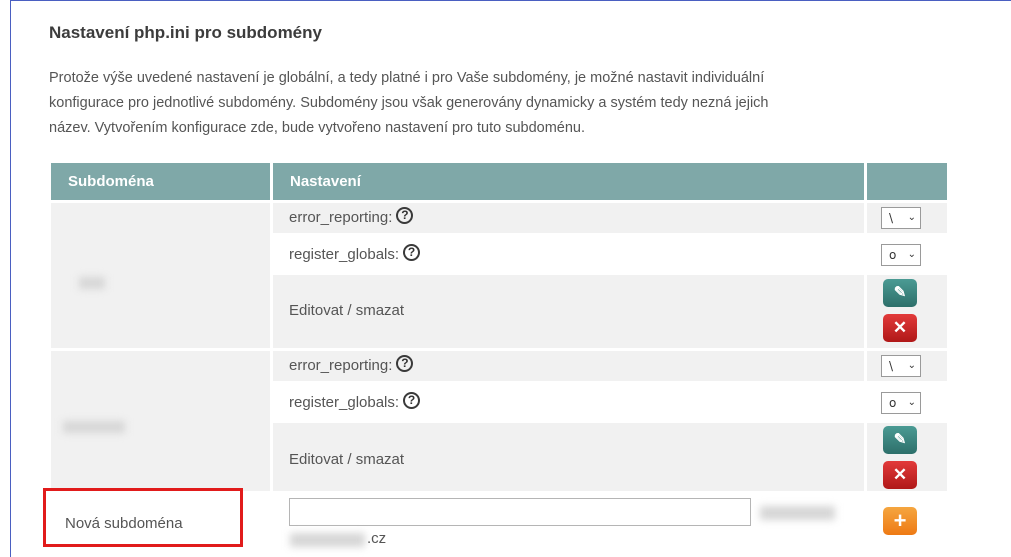  I want to click on section-title: Nastavení php.ini pro subdomény, so click(185, 32).